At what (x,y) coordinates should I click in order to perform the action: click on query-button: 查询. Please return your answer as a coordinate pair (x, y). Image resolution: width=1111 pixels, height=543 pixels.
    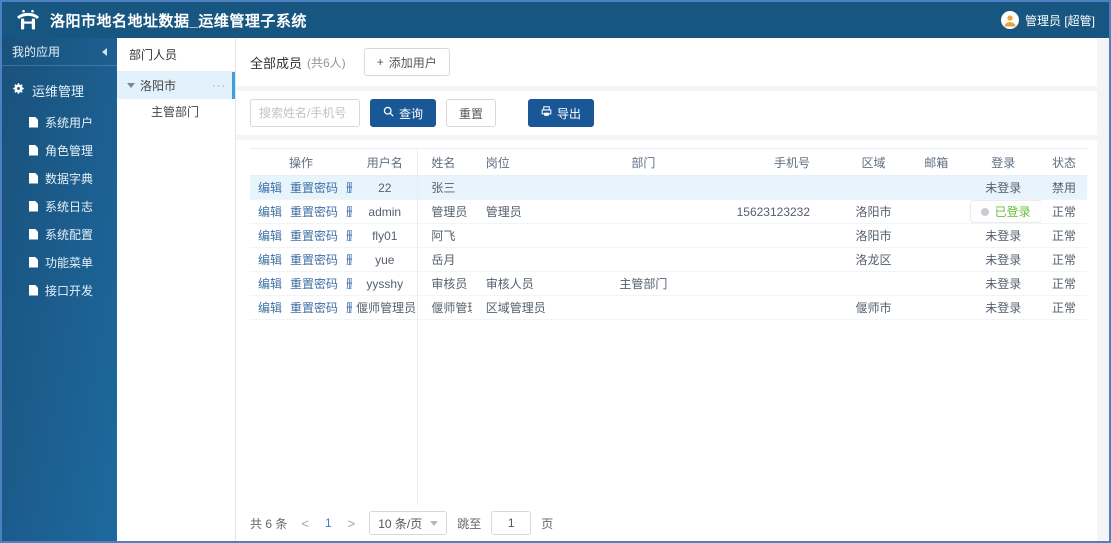
    Looking at the image, I should click on (403, 113).